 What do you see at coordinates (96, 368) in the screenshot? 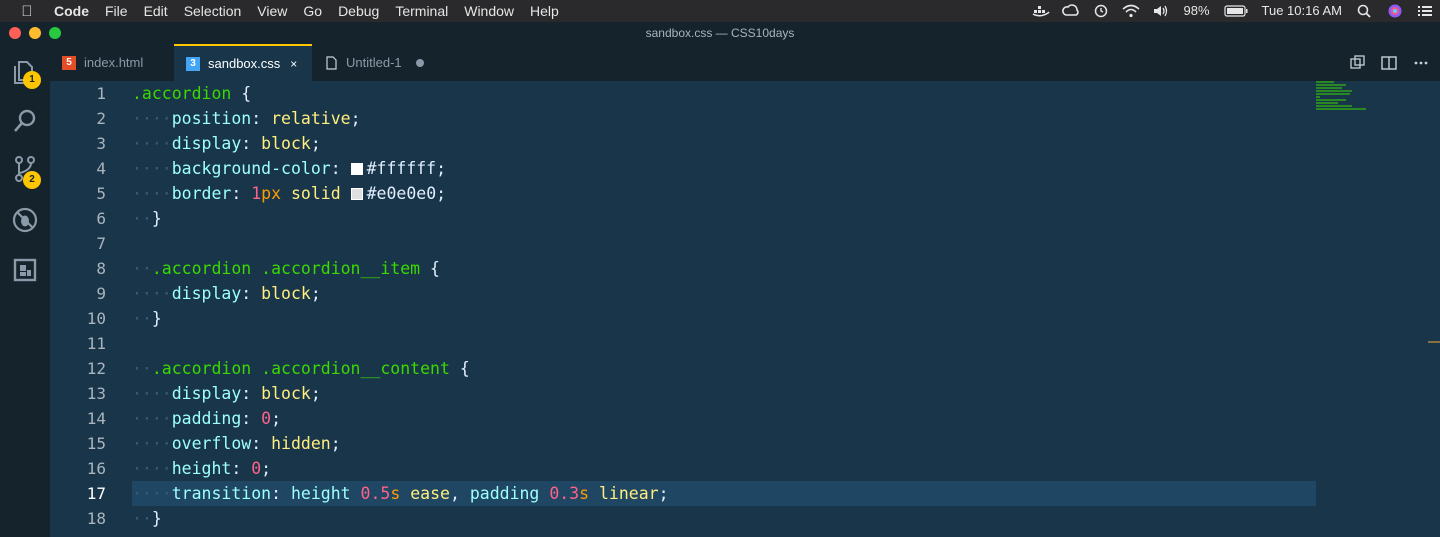
I see `line-number: 12` at bounding box center [96, 368].